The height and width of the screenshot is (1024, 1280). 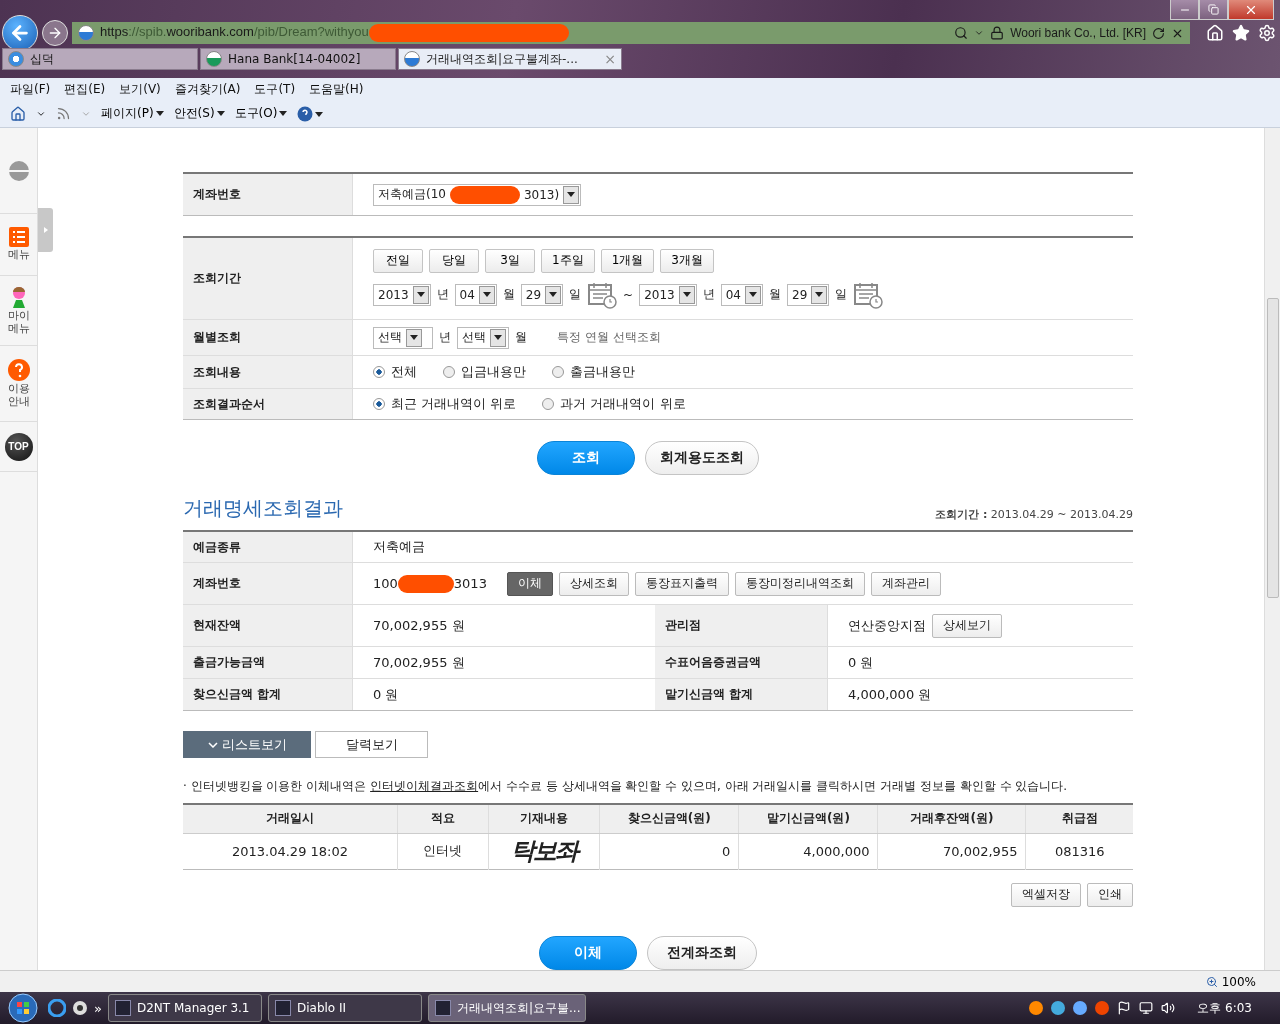 What do you see at coordinates (1146, 1008) in the screenshot?
I see `network-icon` at bounding box center [1146, 1008].